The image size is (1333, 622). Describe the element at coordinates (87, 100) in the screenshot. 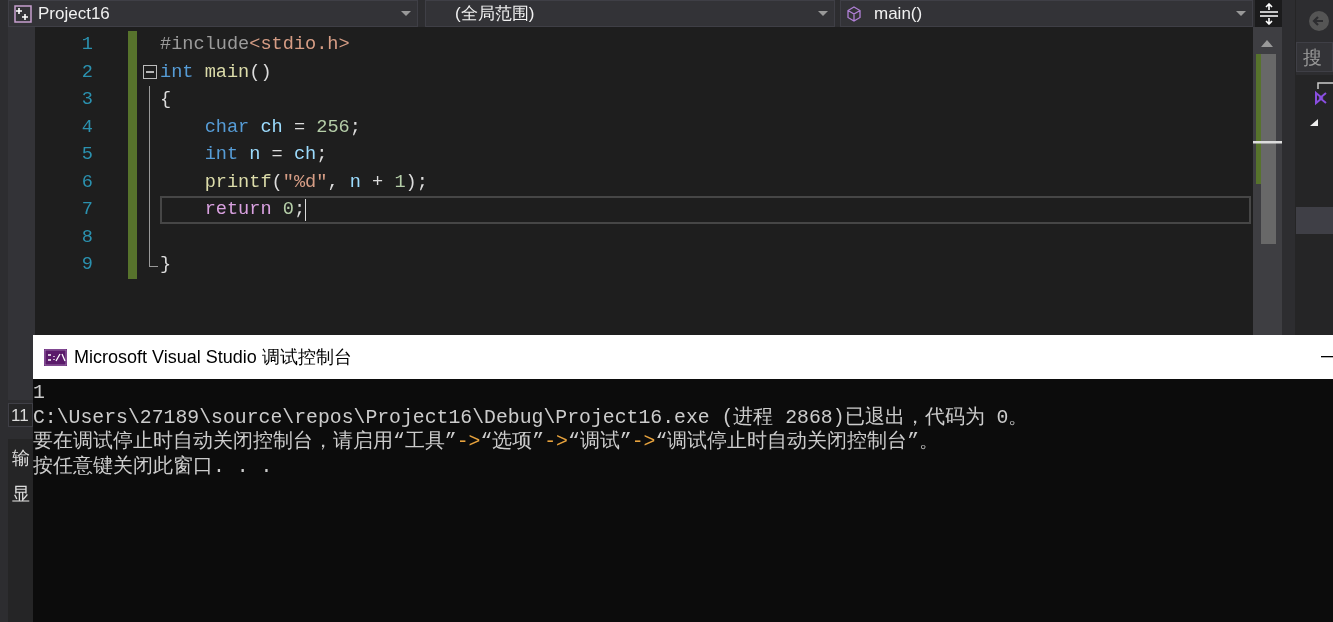

I see `line-number: 3` at that location.